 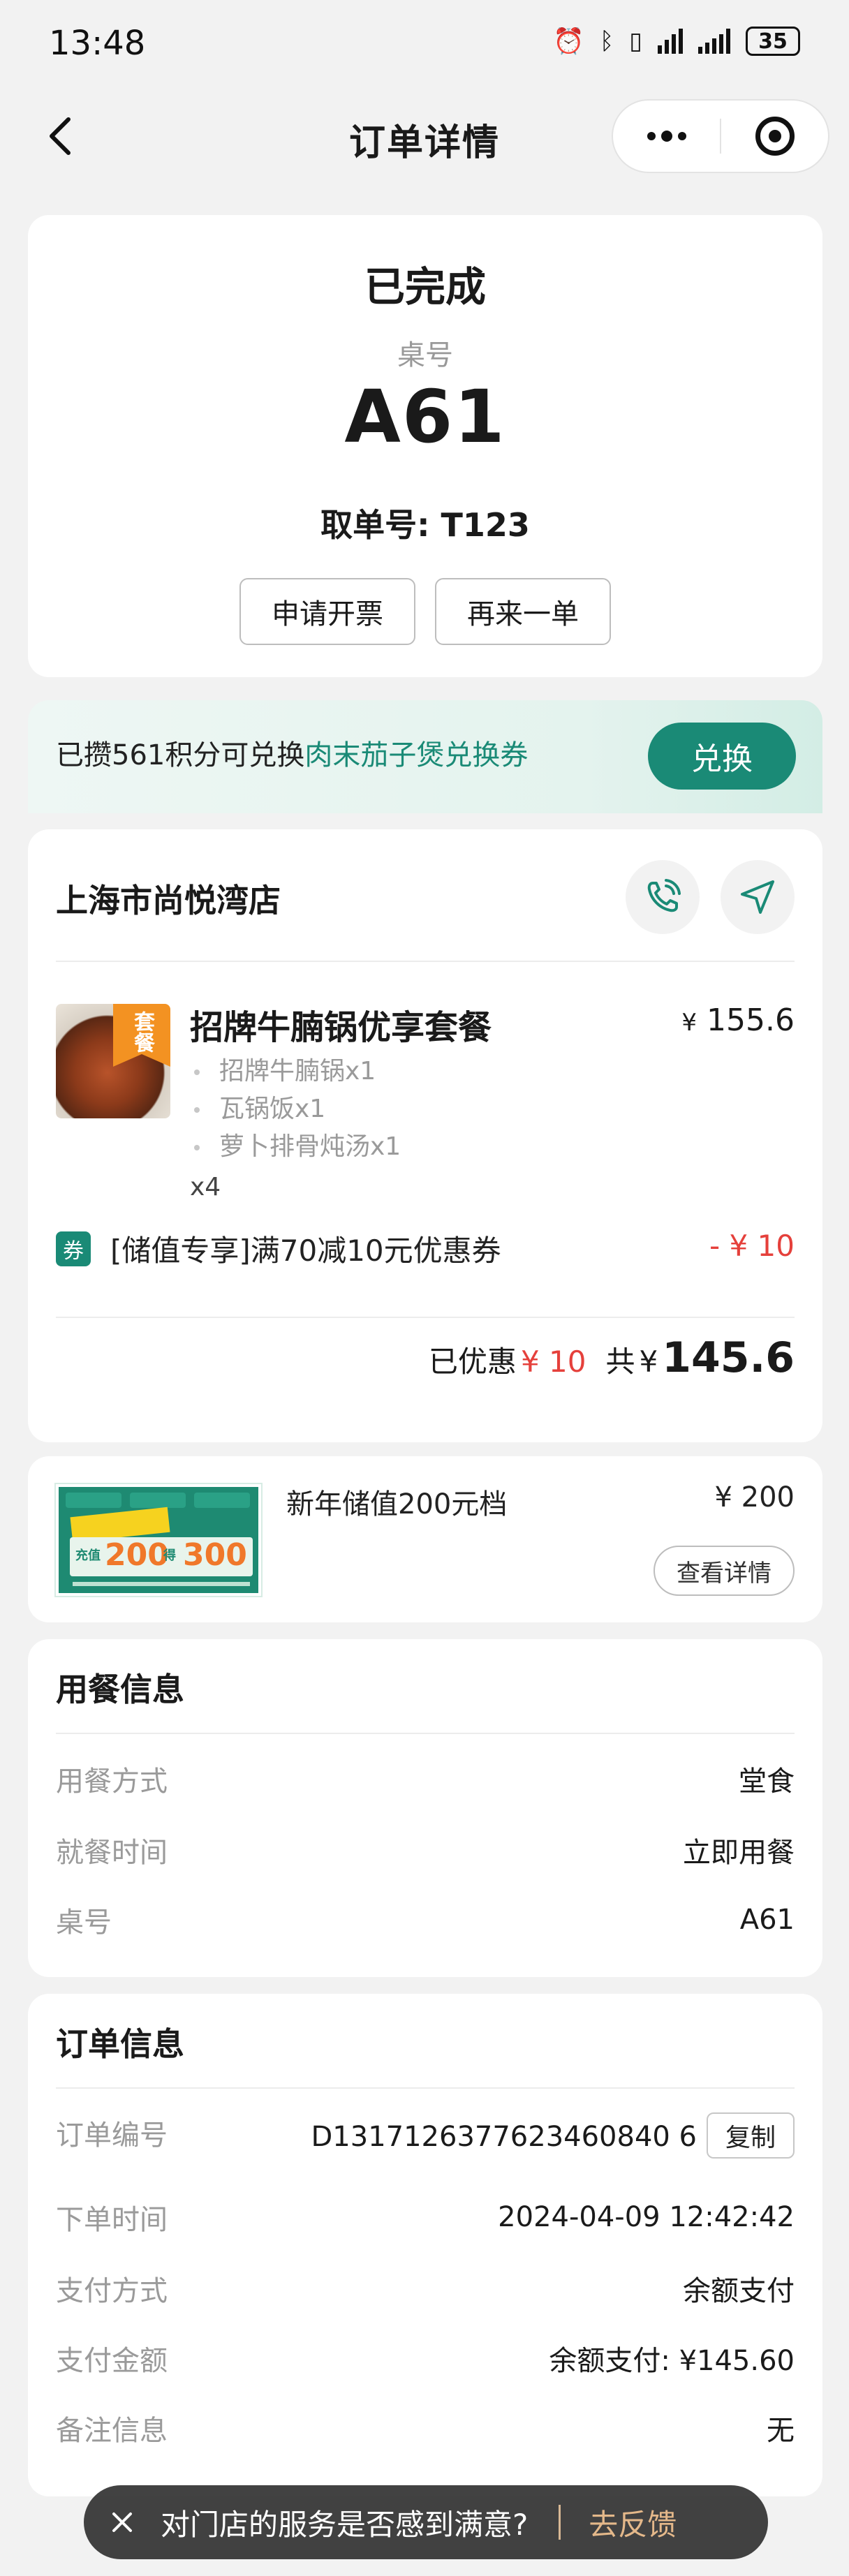 I want to click on set-meal-image: 套餐, so click(x=113, y=1061).